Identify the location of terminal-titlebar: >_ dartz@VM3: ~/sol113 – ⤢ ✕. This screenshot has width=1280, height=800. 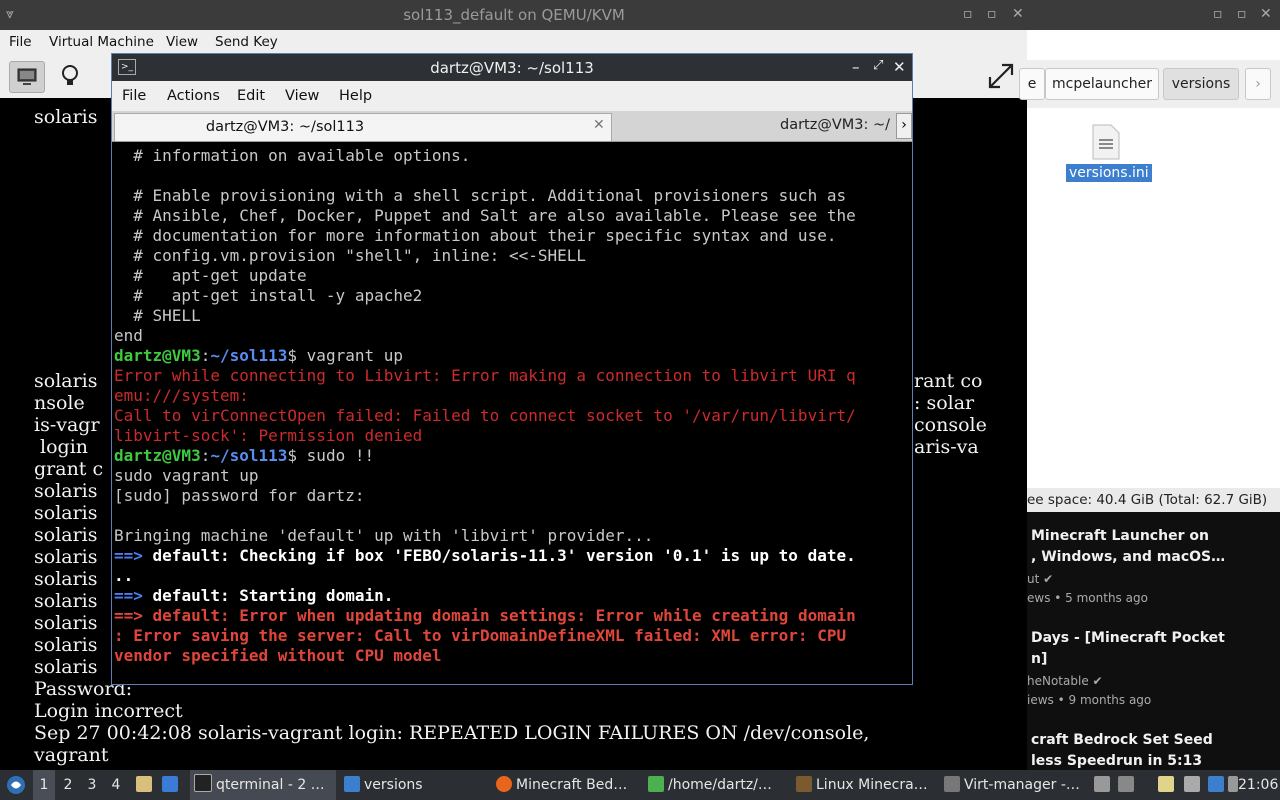
(512, 67).